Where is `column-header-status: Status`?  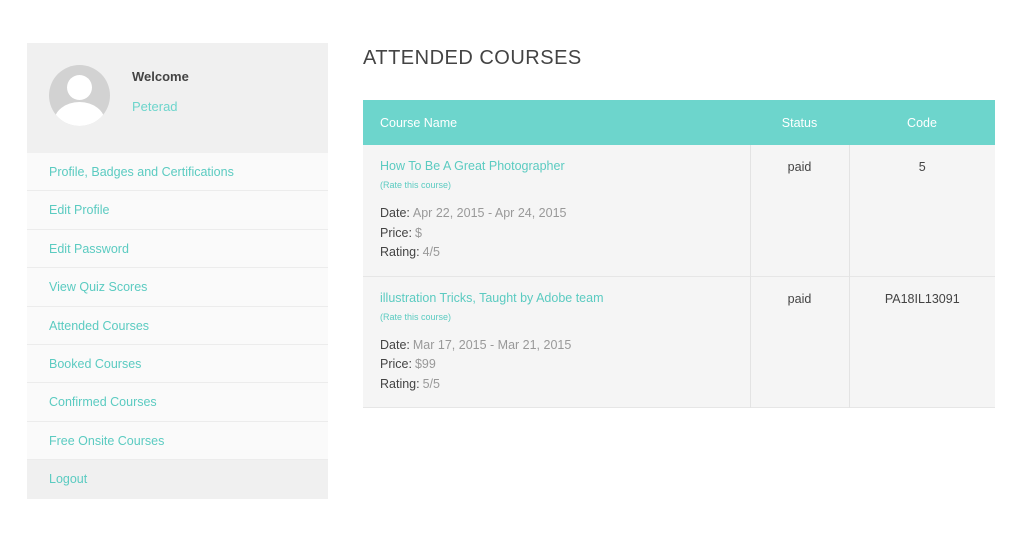 column-header-status: Status is located at coordinates (799, 122).